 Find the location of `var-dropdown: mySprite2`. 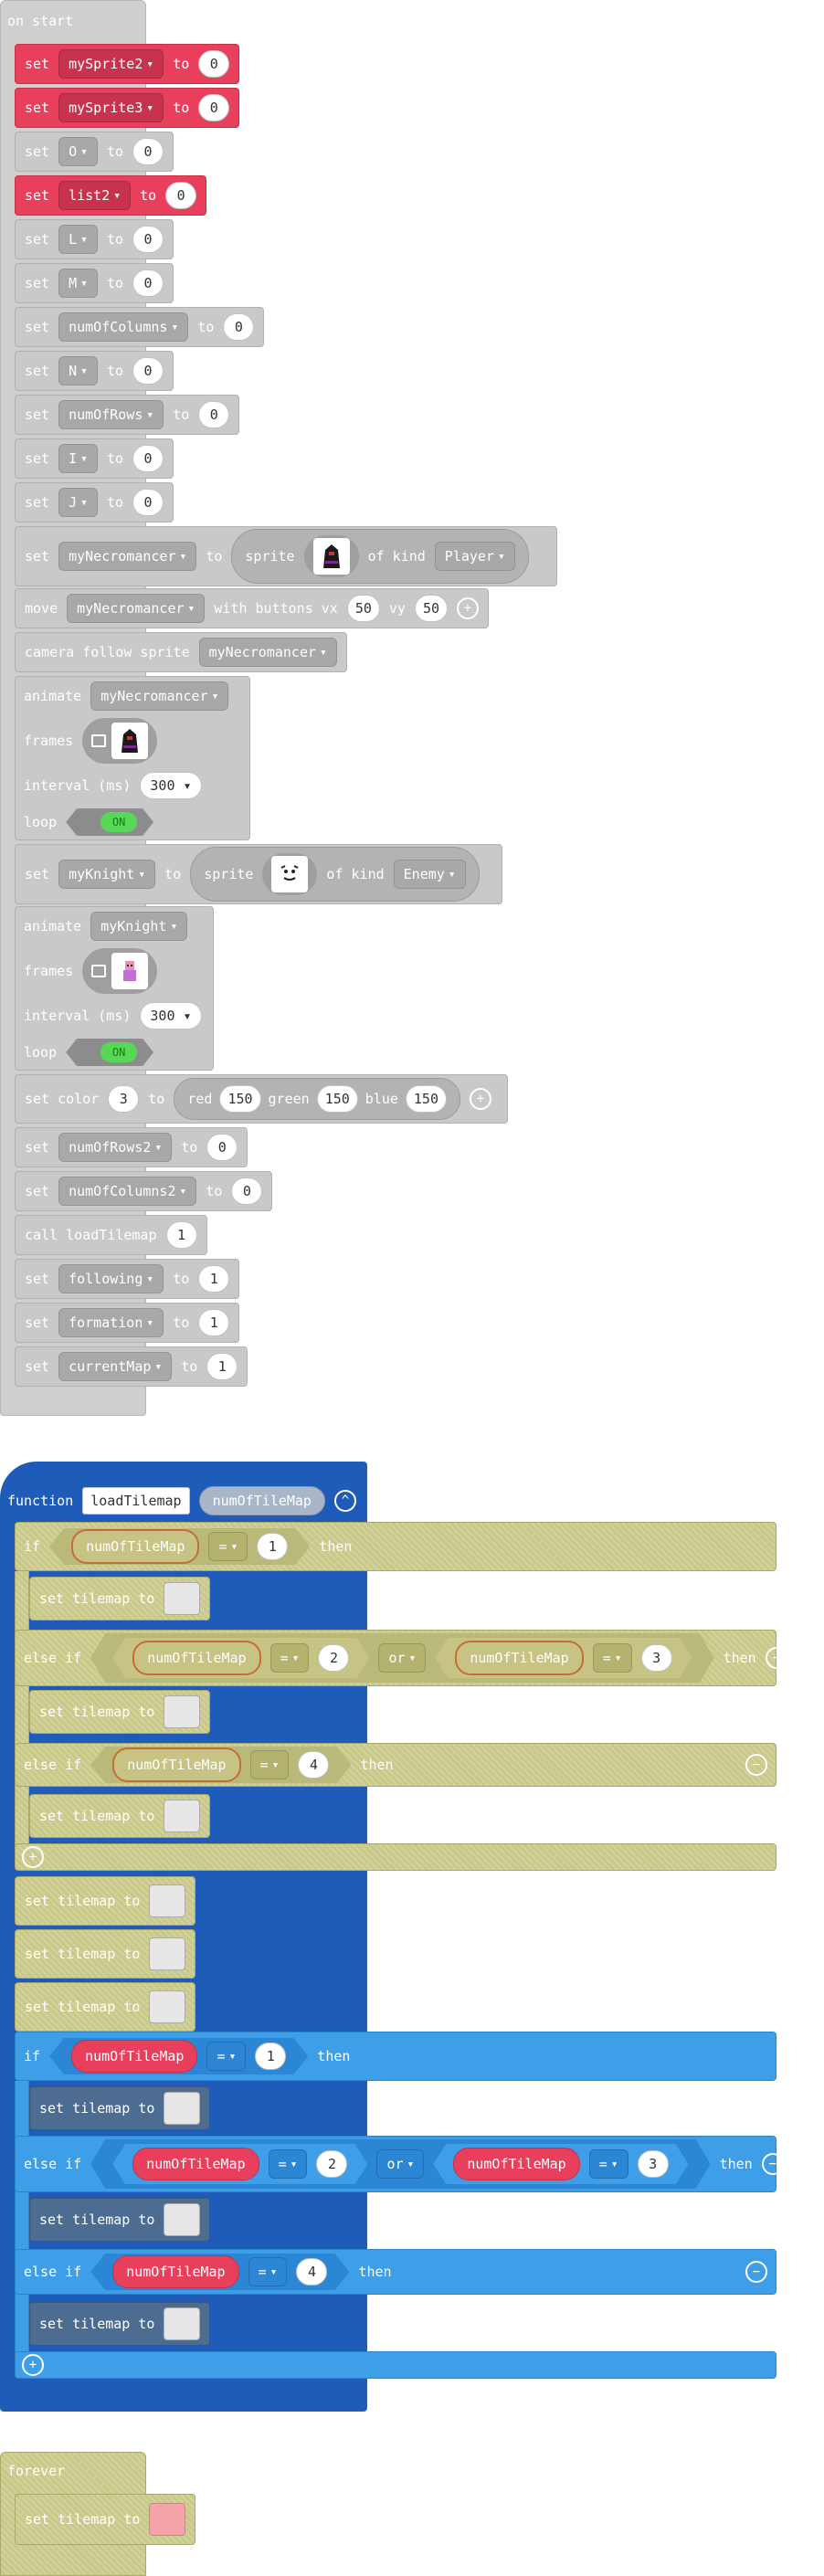

var-dropdown: mySprite2 is located at coordinates (111, 64).